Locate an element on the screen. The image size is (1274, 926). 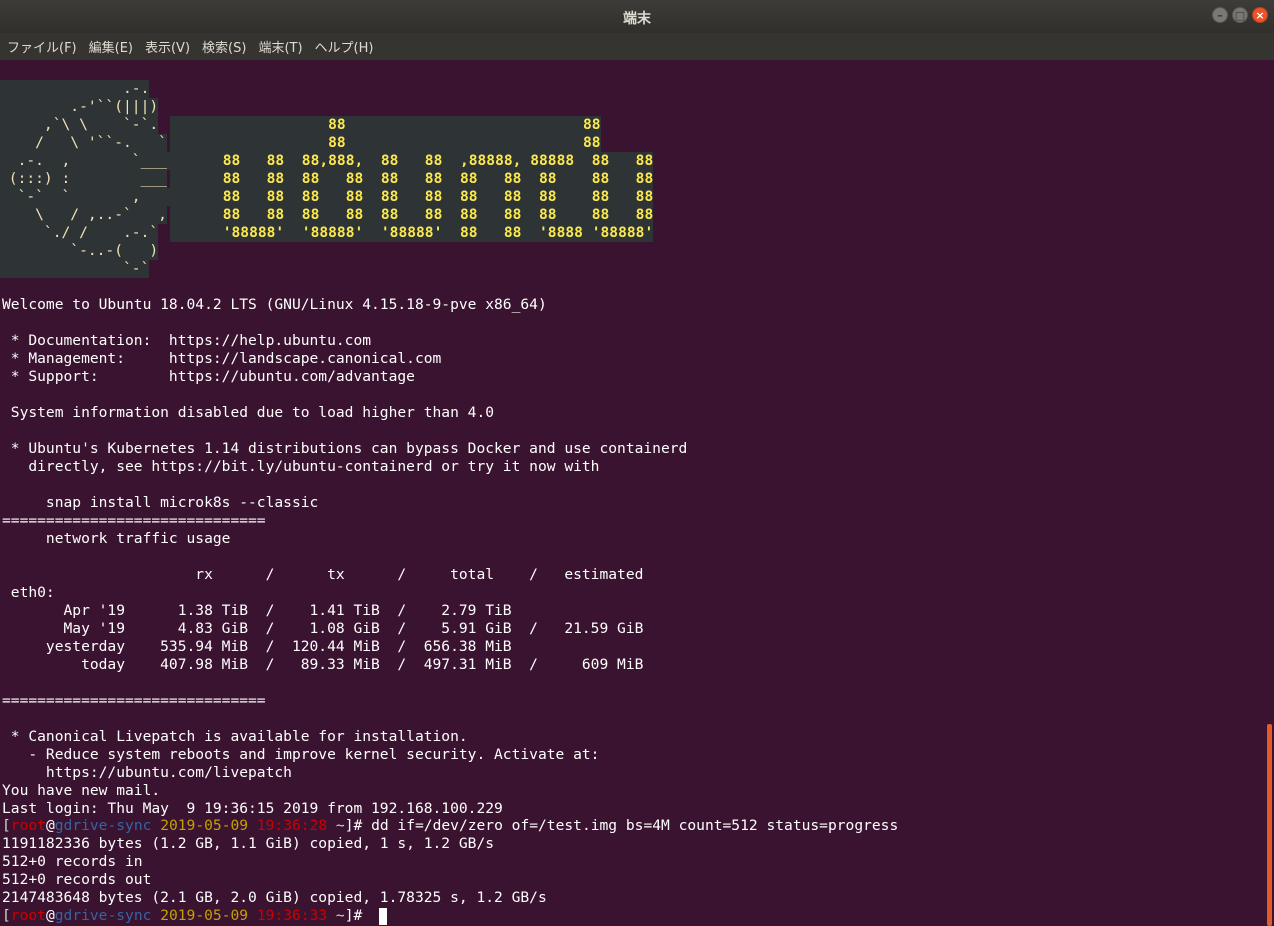
menu-terminal: 端末(T) is located at coordinates (280, 46).